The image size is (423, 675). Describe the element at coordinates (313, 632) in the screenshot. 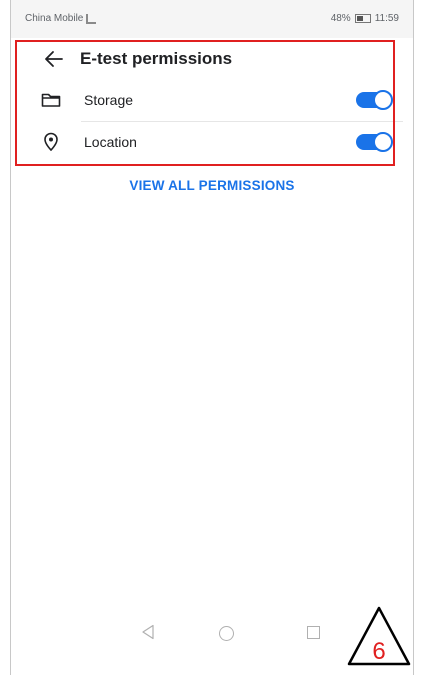

I see `nav-recents-icon` at that location.